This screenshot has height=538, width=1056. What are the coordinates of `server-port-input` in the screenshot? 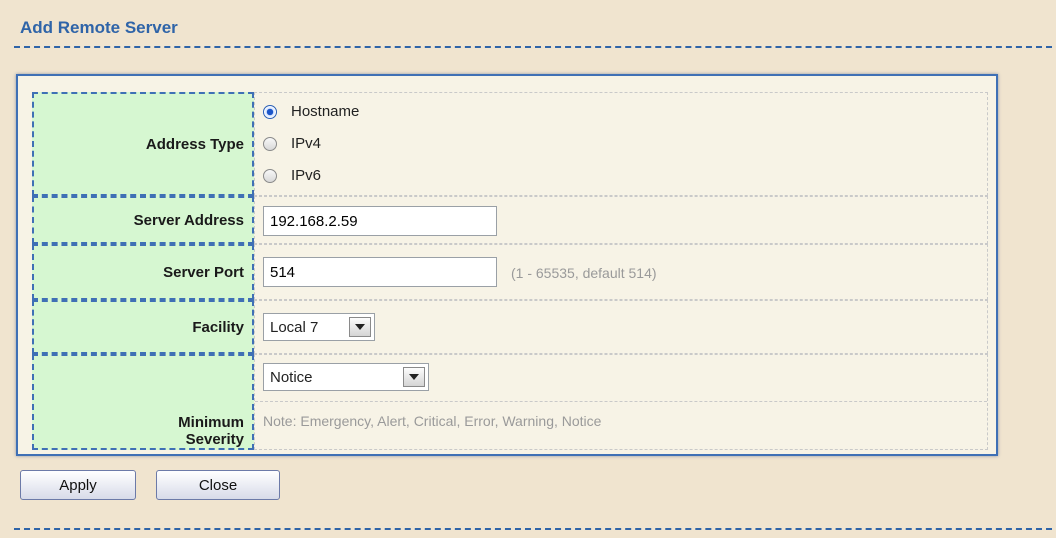 It's located at (380, 272).